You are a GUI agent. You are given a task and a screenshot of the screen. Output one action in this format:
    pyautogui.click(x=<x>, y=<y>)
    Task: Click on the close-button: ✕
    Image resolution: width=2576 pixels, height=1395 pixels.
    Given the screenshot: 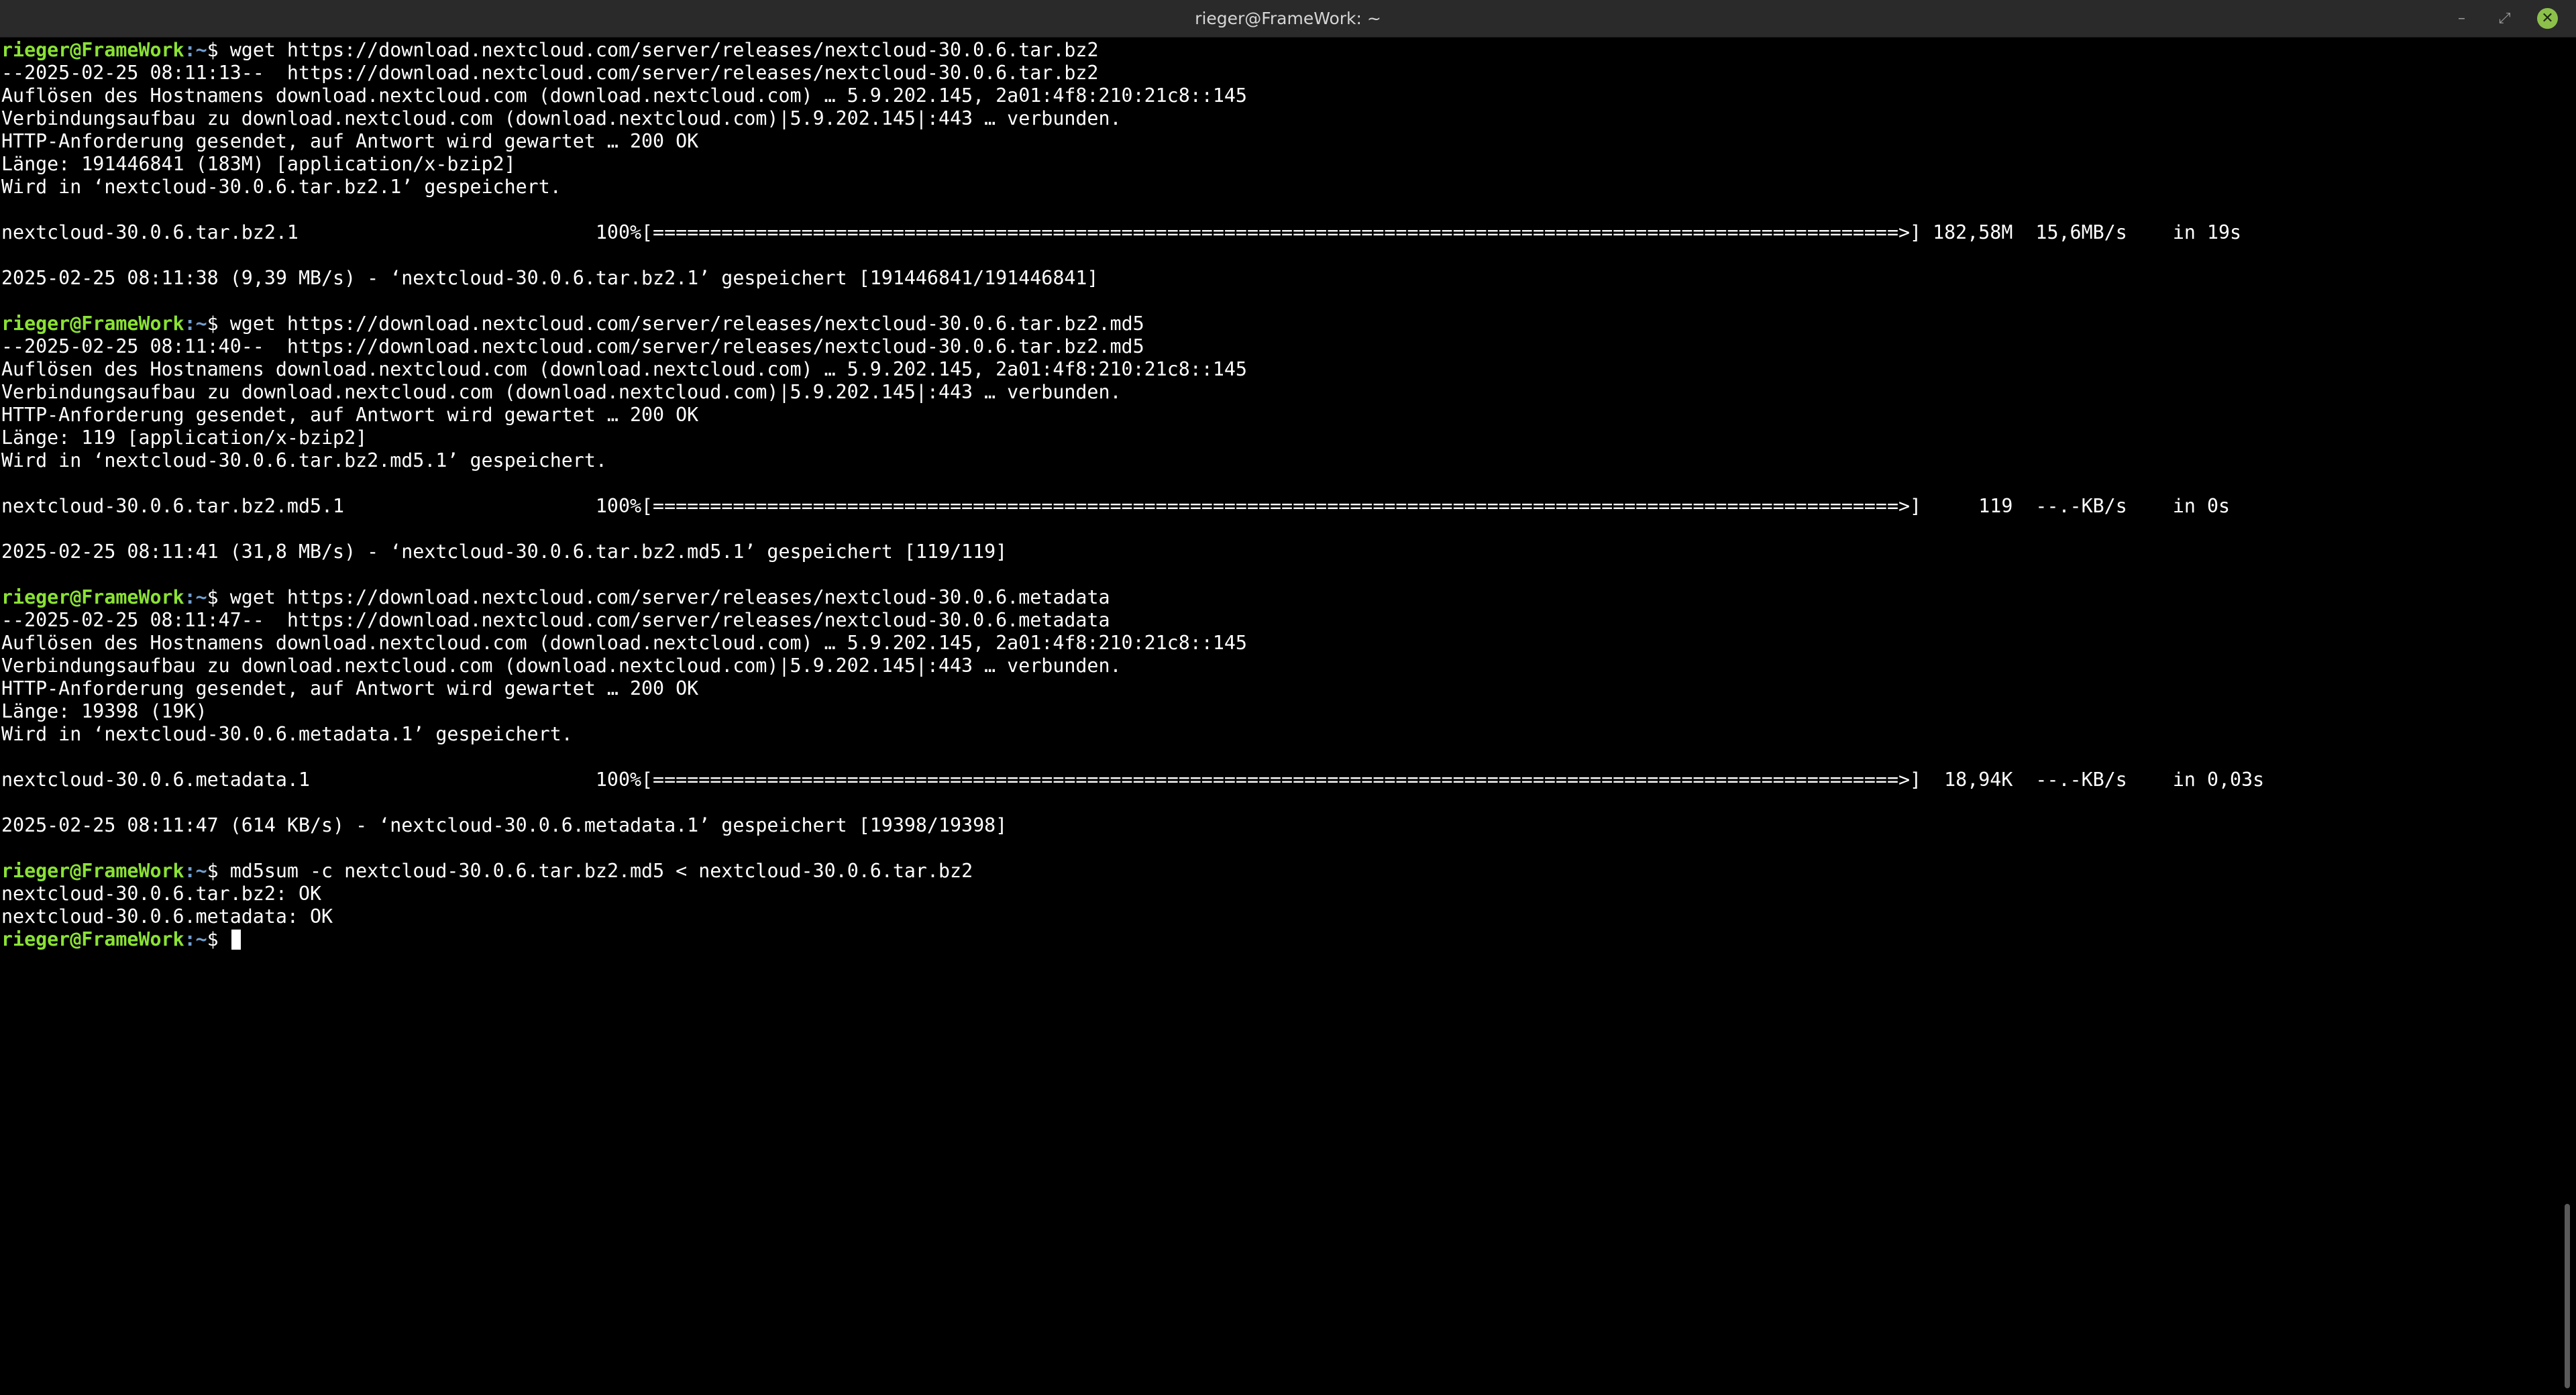 What is the action you would take?
    pyautogui.click(x=2547, y=18)
    